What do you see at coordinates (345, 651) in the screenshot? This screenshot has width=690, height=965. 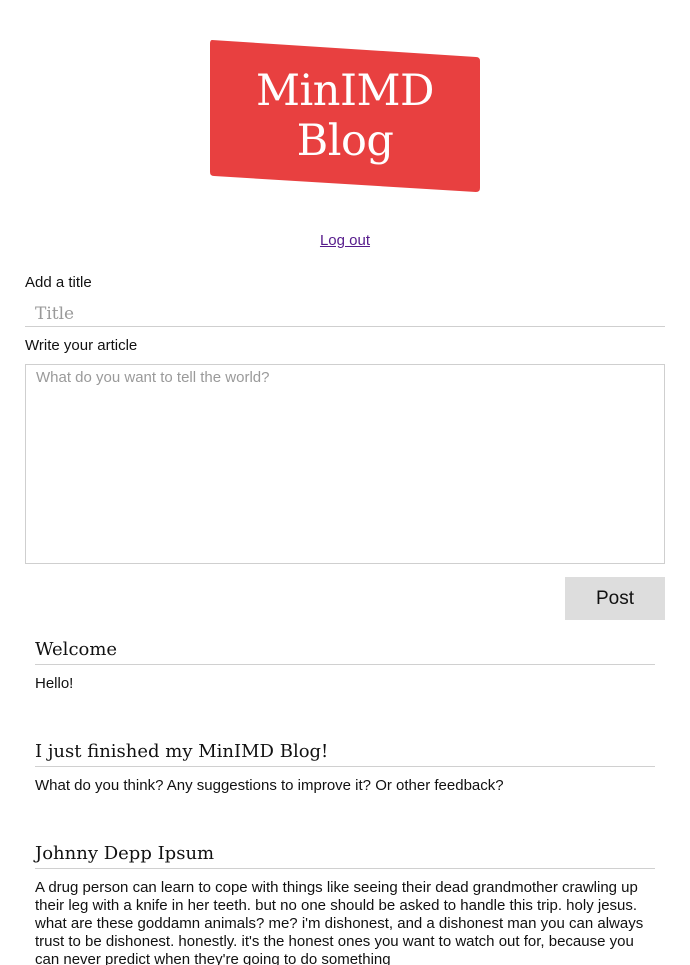 I see `post-title: Welcome` at bounding box center [345, 651].